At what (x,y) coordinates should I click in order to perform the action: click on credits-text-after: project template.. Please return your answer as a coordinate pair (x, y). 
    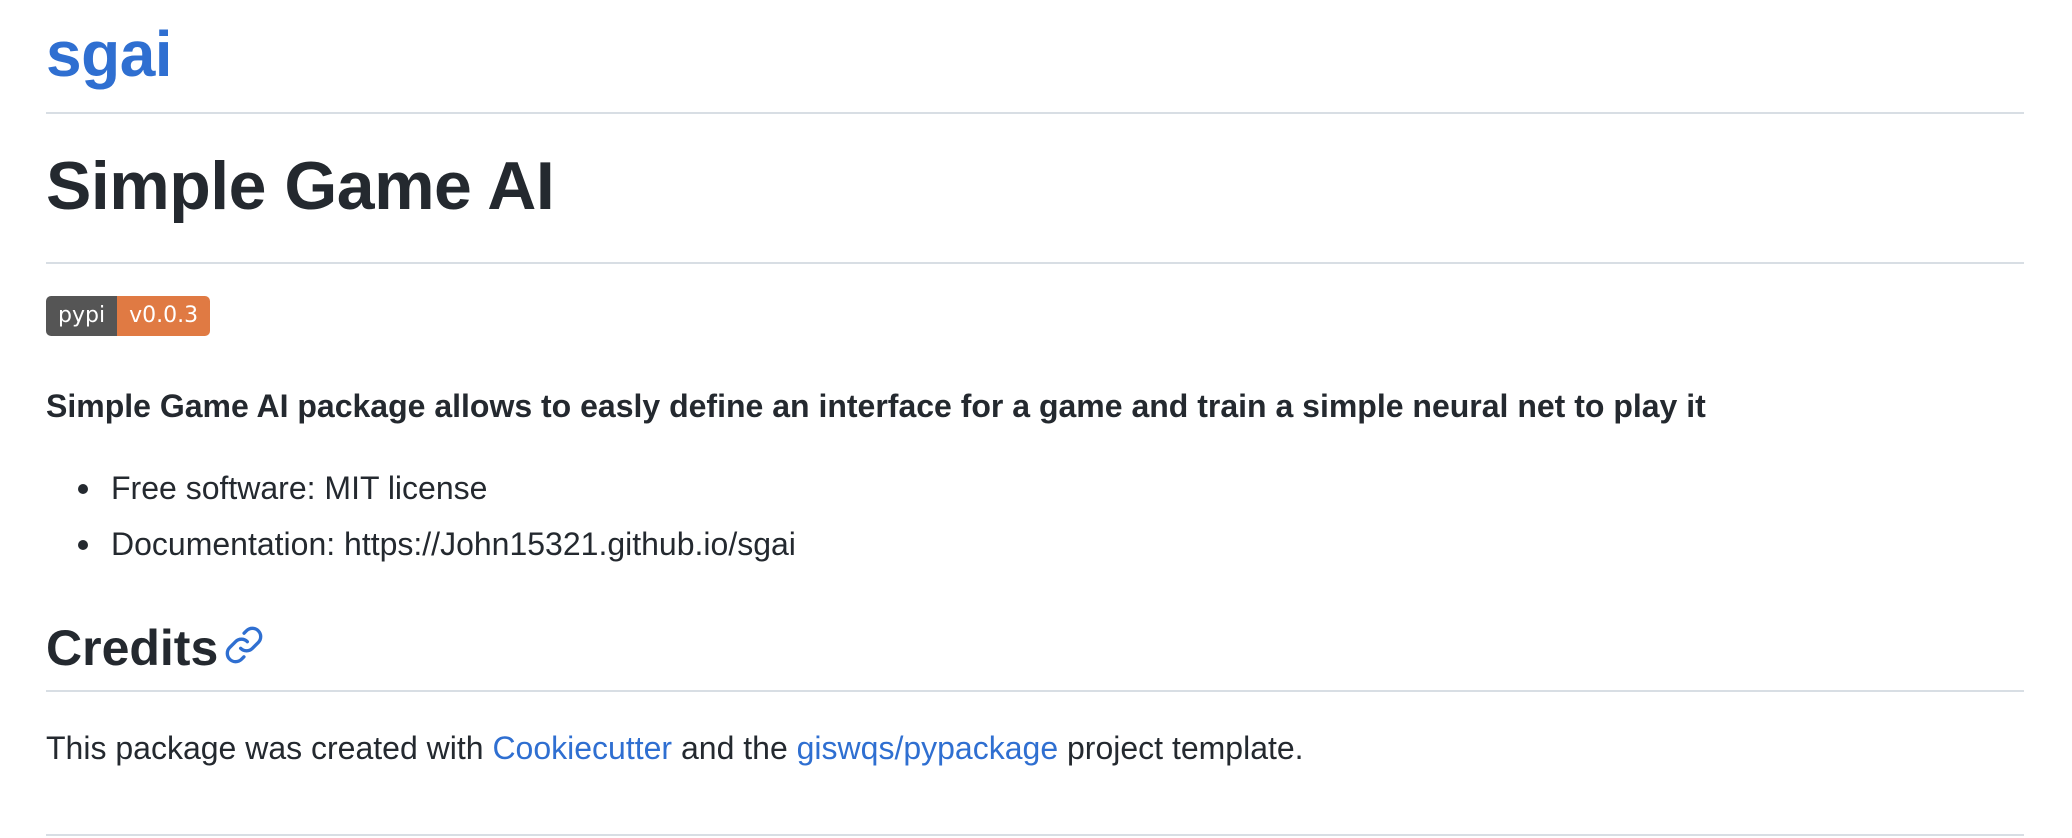
    Looking at the image, I should click on (1181, 748).